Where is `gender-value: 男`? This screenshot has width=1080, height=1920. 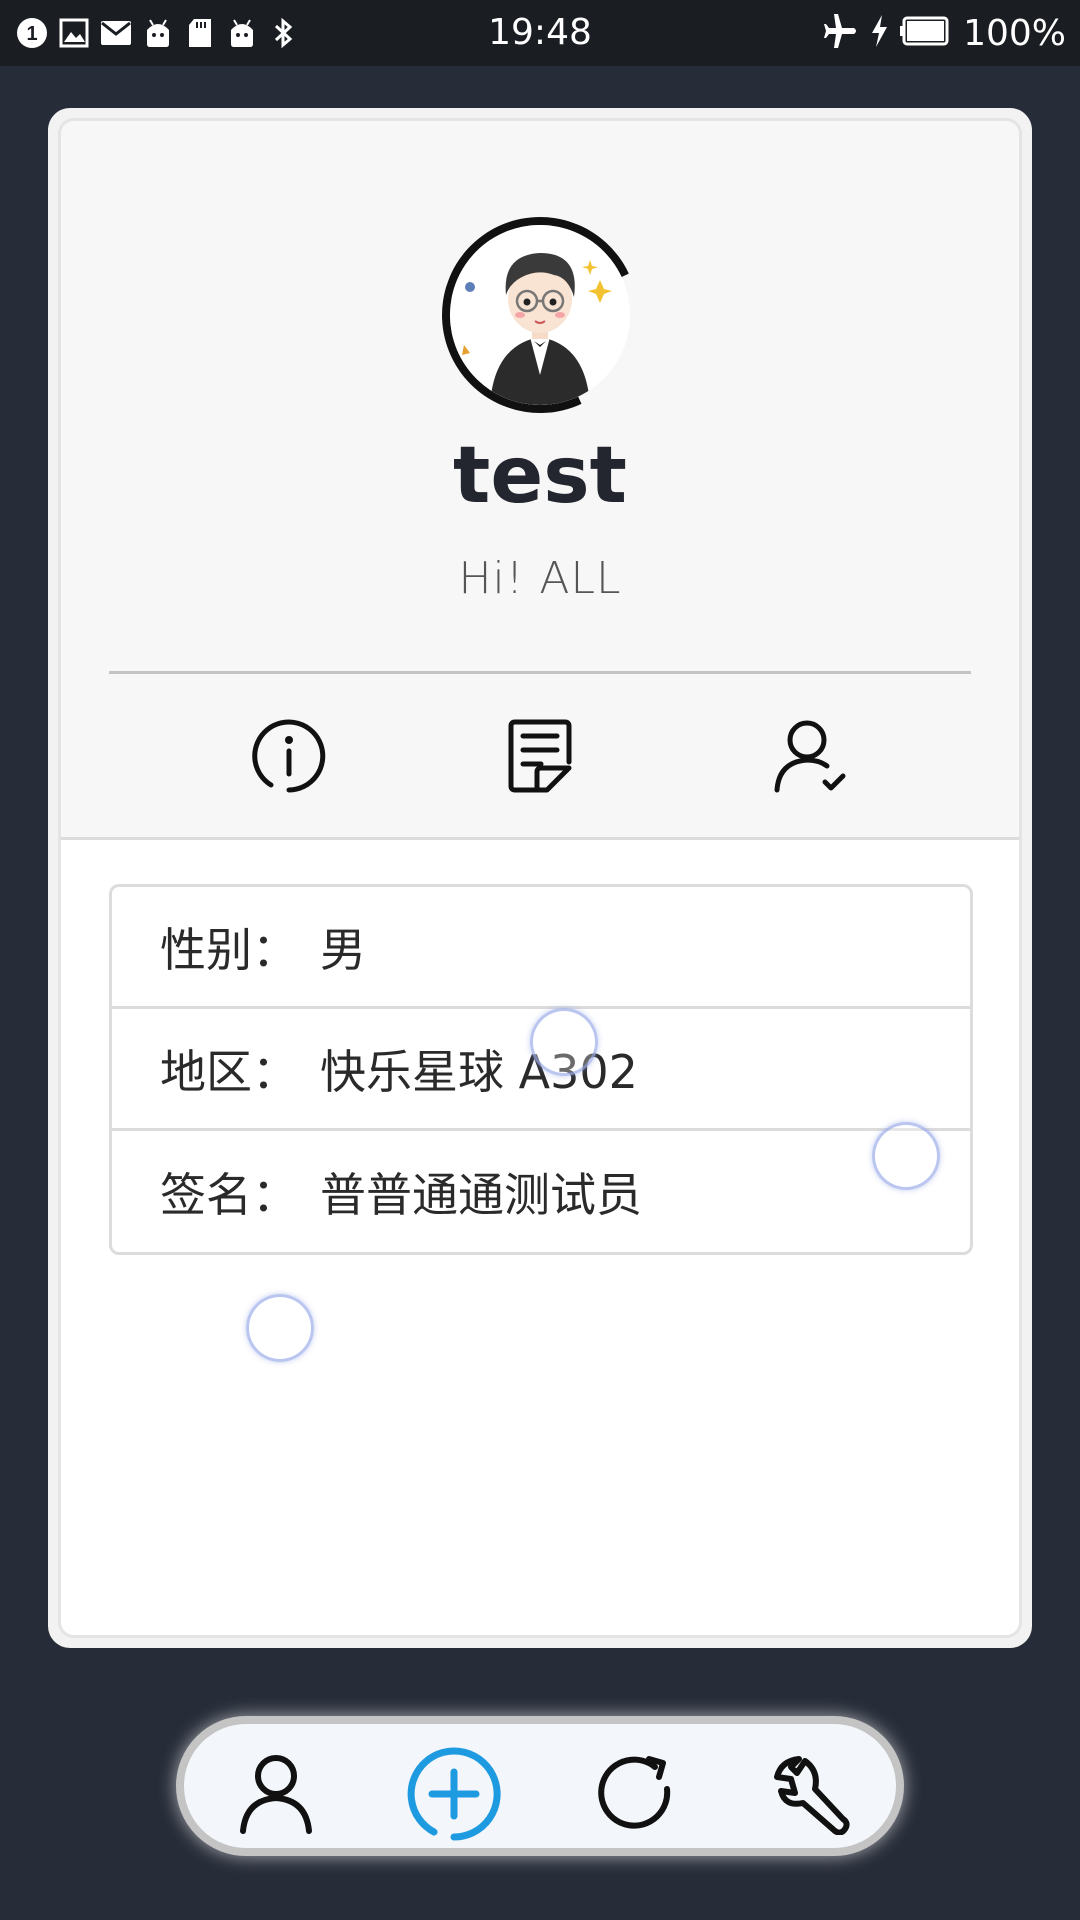 gender-value: 男 is located at coordinates (343, 949).